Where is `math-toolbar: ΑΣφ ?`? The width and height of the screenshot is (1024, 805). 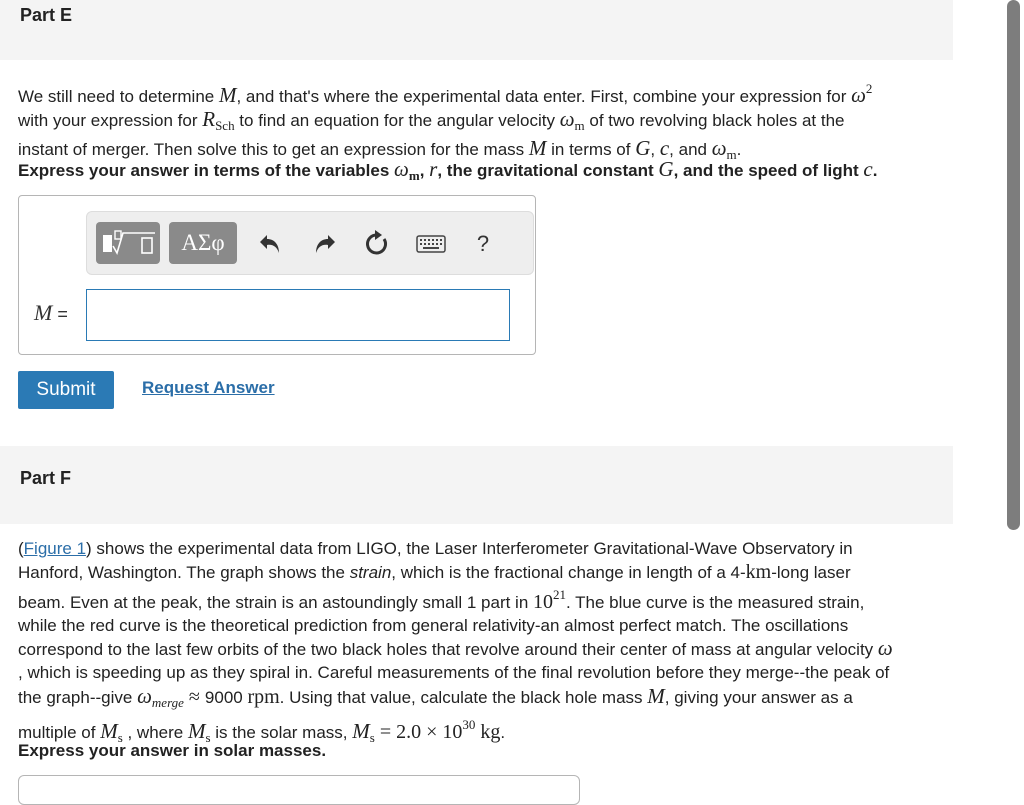 math-toolbar: ΑΣφ ? is located at coordinates (310, 243).